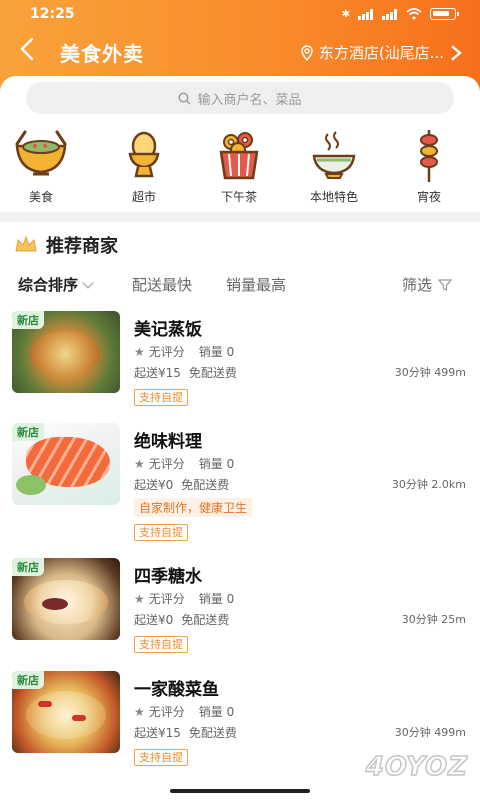 Image resolution: width=480 pixels, height=800 pixels. Describe the element at coordinates (240, 608) in the screenshot. I see `shop-card: 新店 四季糖水 ★ 无评分 销量 0 起送¥0 免配送费 30分钟 25m 支持自提` at that location.